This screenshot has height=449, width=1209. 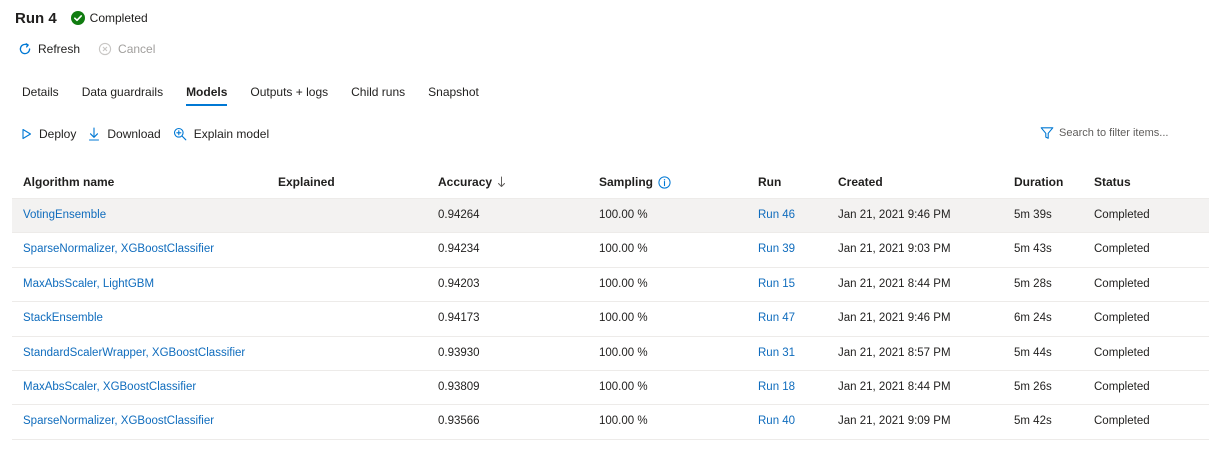 I want to click on duration-cell: 5m 42s, so click(x=1033, y=421).